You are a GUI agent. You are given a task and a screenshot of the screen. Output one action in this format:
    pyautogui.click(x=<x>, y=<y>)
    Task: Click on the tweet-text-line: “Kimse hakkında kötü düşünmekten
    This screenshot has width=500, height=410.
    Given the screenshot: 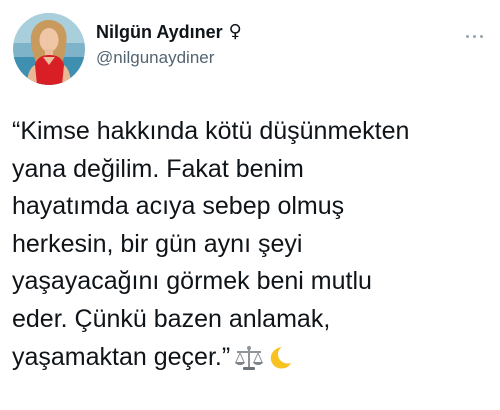 What is the action you would take?
    pyautogui.click(x=211, y=131)
    